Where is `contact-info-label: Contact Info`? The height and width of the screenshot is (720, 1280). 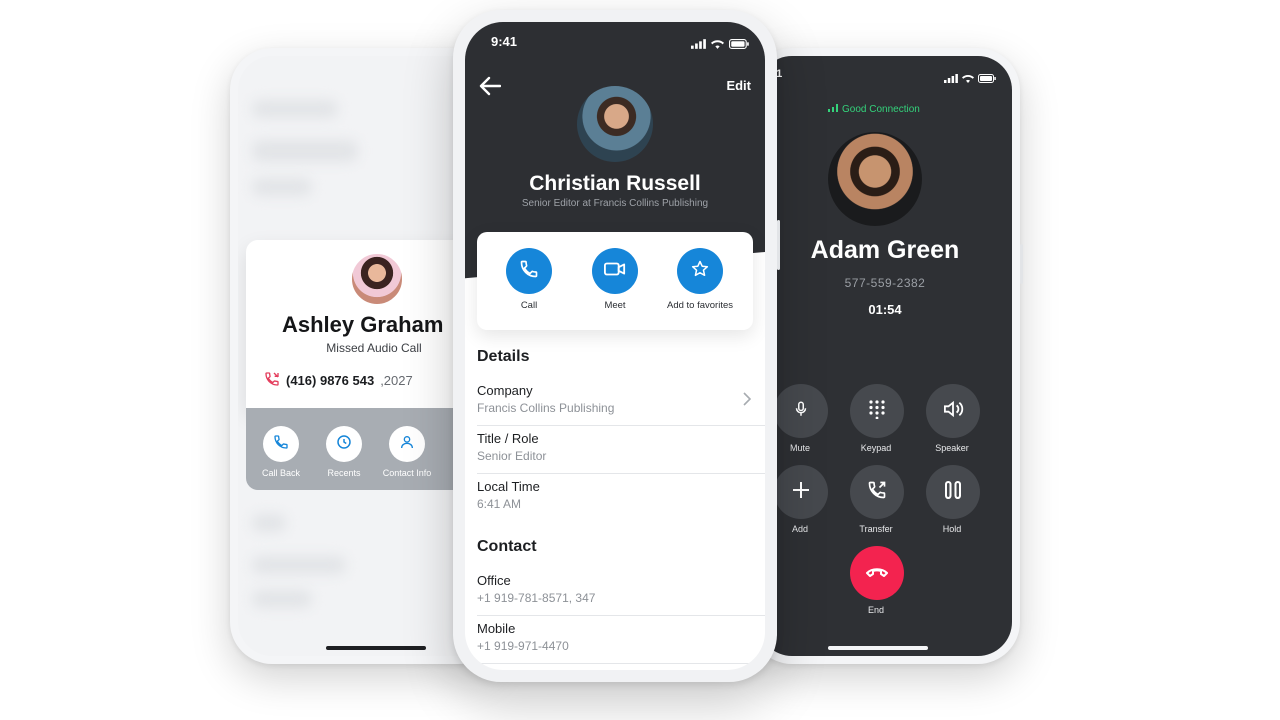
contact-info-label: Contact Info is located at coordinates (407, 473).